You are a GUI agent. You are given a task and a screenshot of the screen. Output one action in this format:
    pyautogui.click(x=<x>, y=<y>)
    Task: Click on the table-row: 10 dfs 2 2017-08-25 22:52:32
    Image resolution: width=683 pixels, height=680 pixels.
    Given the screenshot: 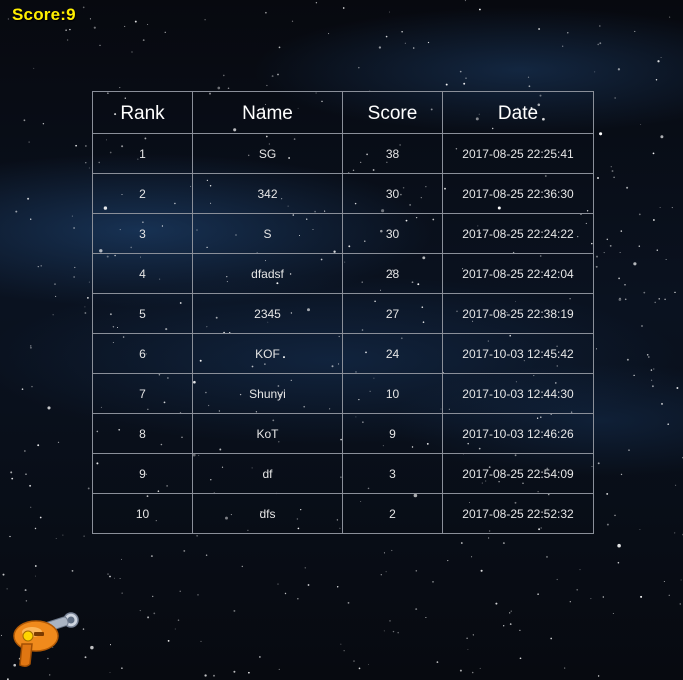 What is the action you would take?
    pyautogui.click(x=343, y=513)
    